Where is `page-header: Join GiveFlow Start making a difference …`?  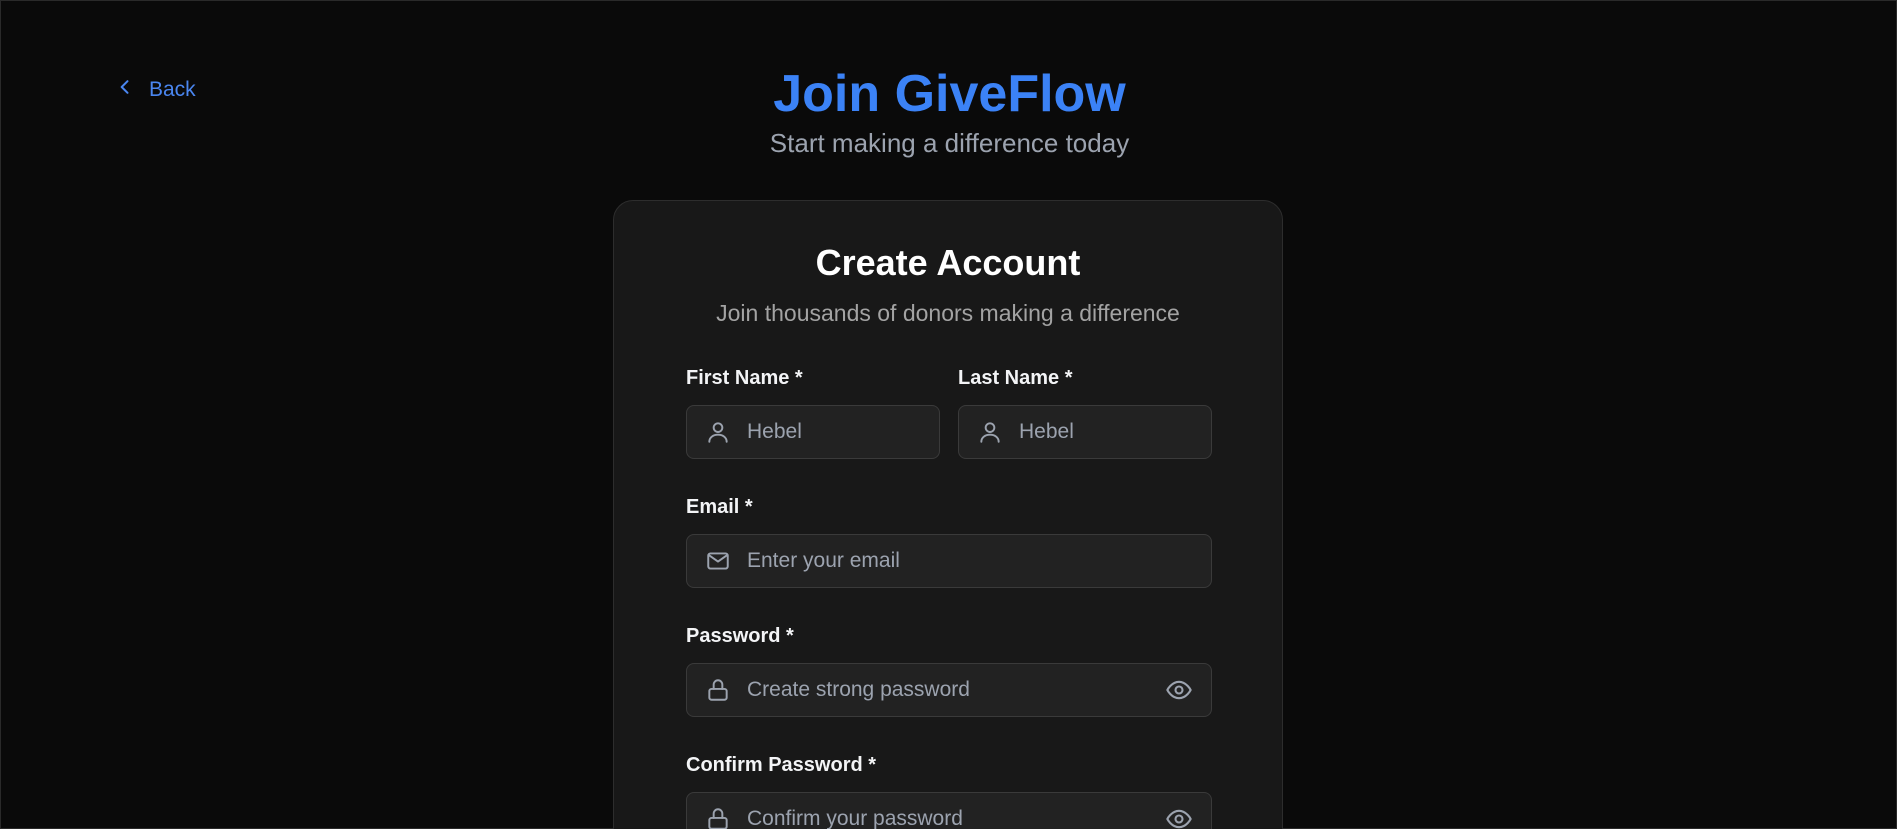 page-header: Join GiveFlow Start making a difference … is located at coordinates (949, 111).